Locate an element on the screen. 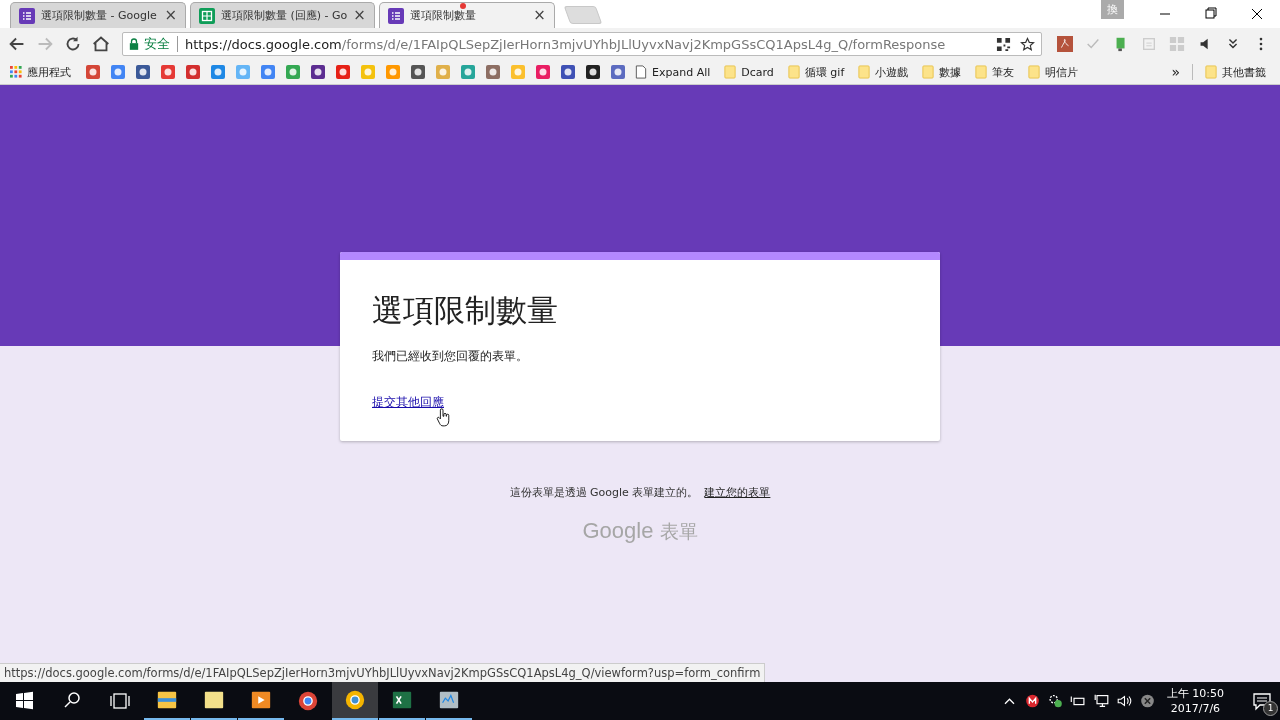 The height and width of the screenshot is (720, 1280). monitor-icon is located at coordinates (449, 700).